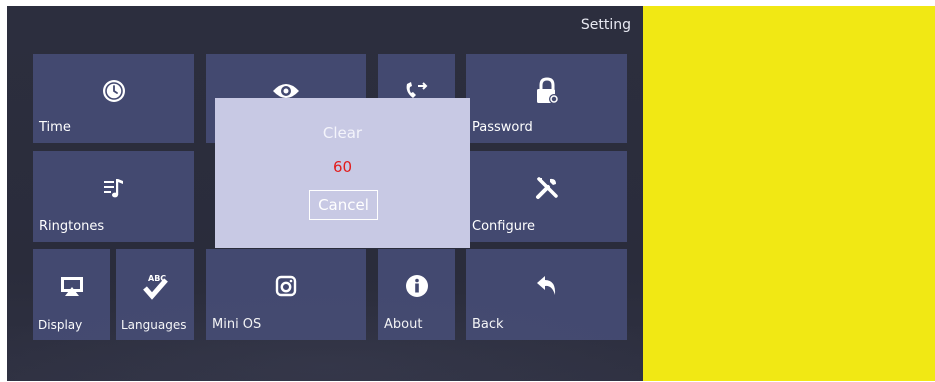 The height and width of the screenshot is (382, 935). What do you see at coordinates (72, 226) in the screenshot?
I see `ringtones-label: Ringtones` at bounding box center [72, 226].